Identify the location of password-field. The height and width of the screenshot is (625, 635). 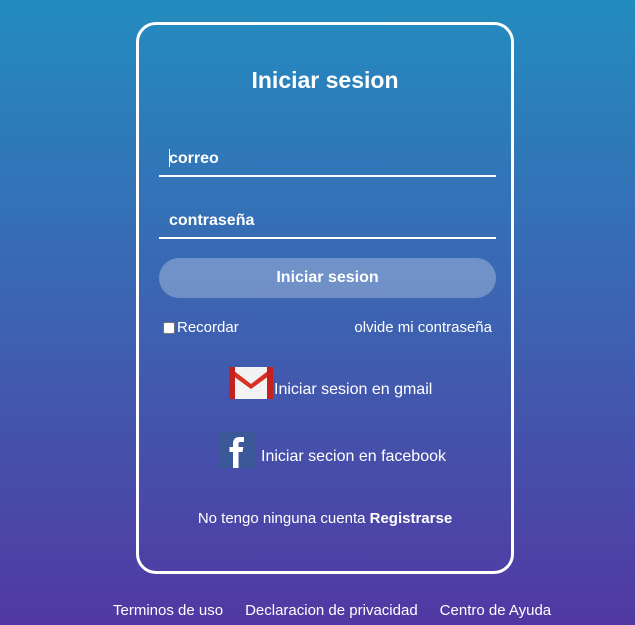
(327, 221).